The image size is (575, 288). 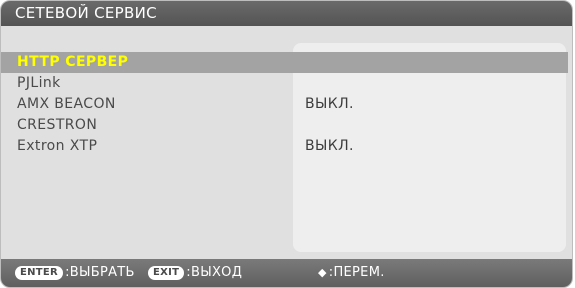 I want to click on move-hint: ◆ :ПЕРЕМ., so click(x=351, y=273).